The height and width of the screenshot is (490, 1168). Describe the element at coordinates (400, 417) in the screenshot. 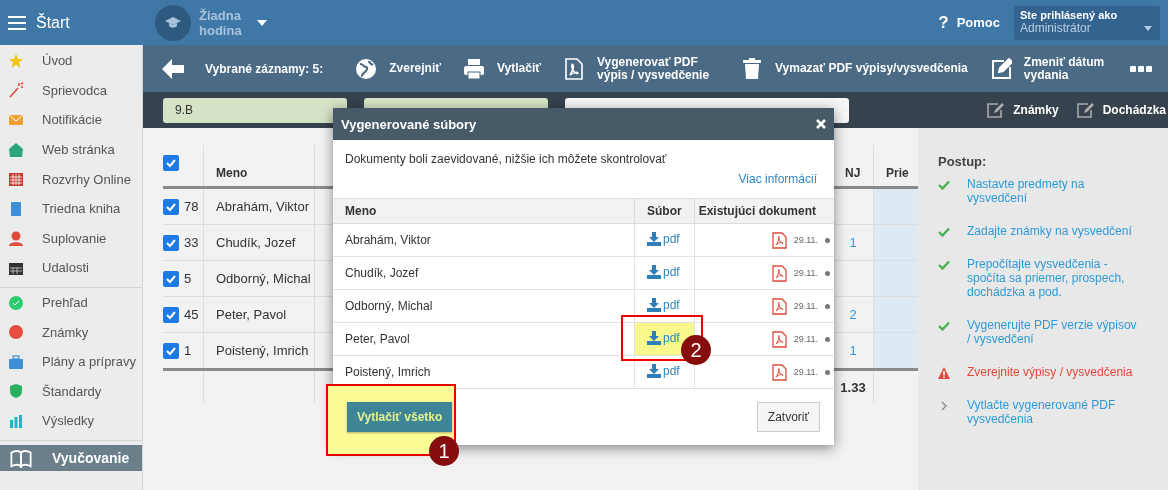

I see `print-all-button: Vytlačiť všetko` at that location.